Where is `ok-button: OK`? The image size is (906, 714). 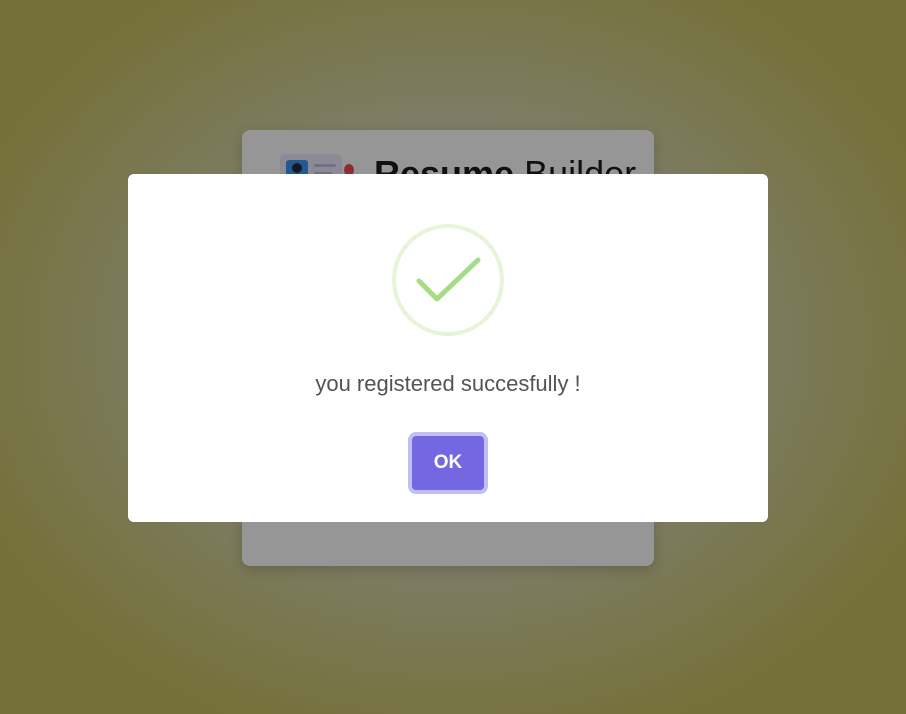 ok-button: OK is located at coordinates (448, 463).